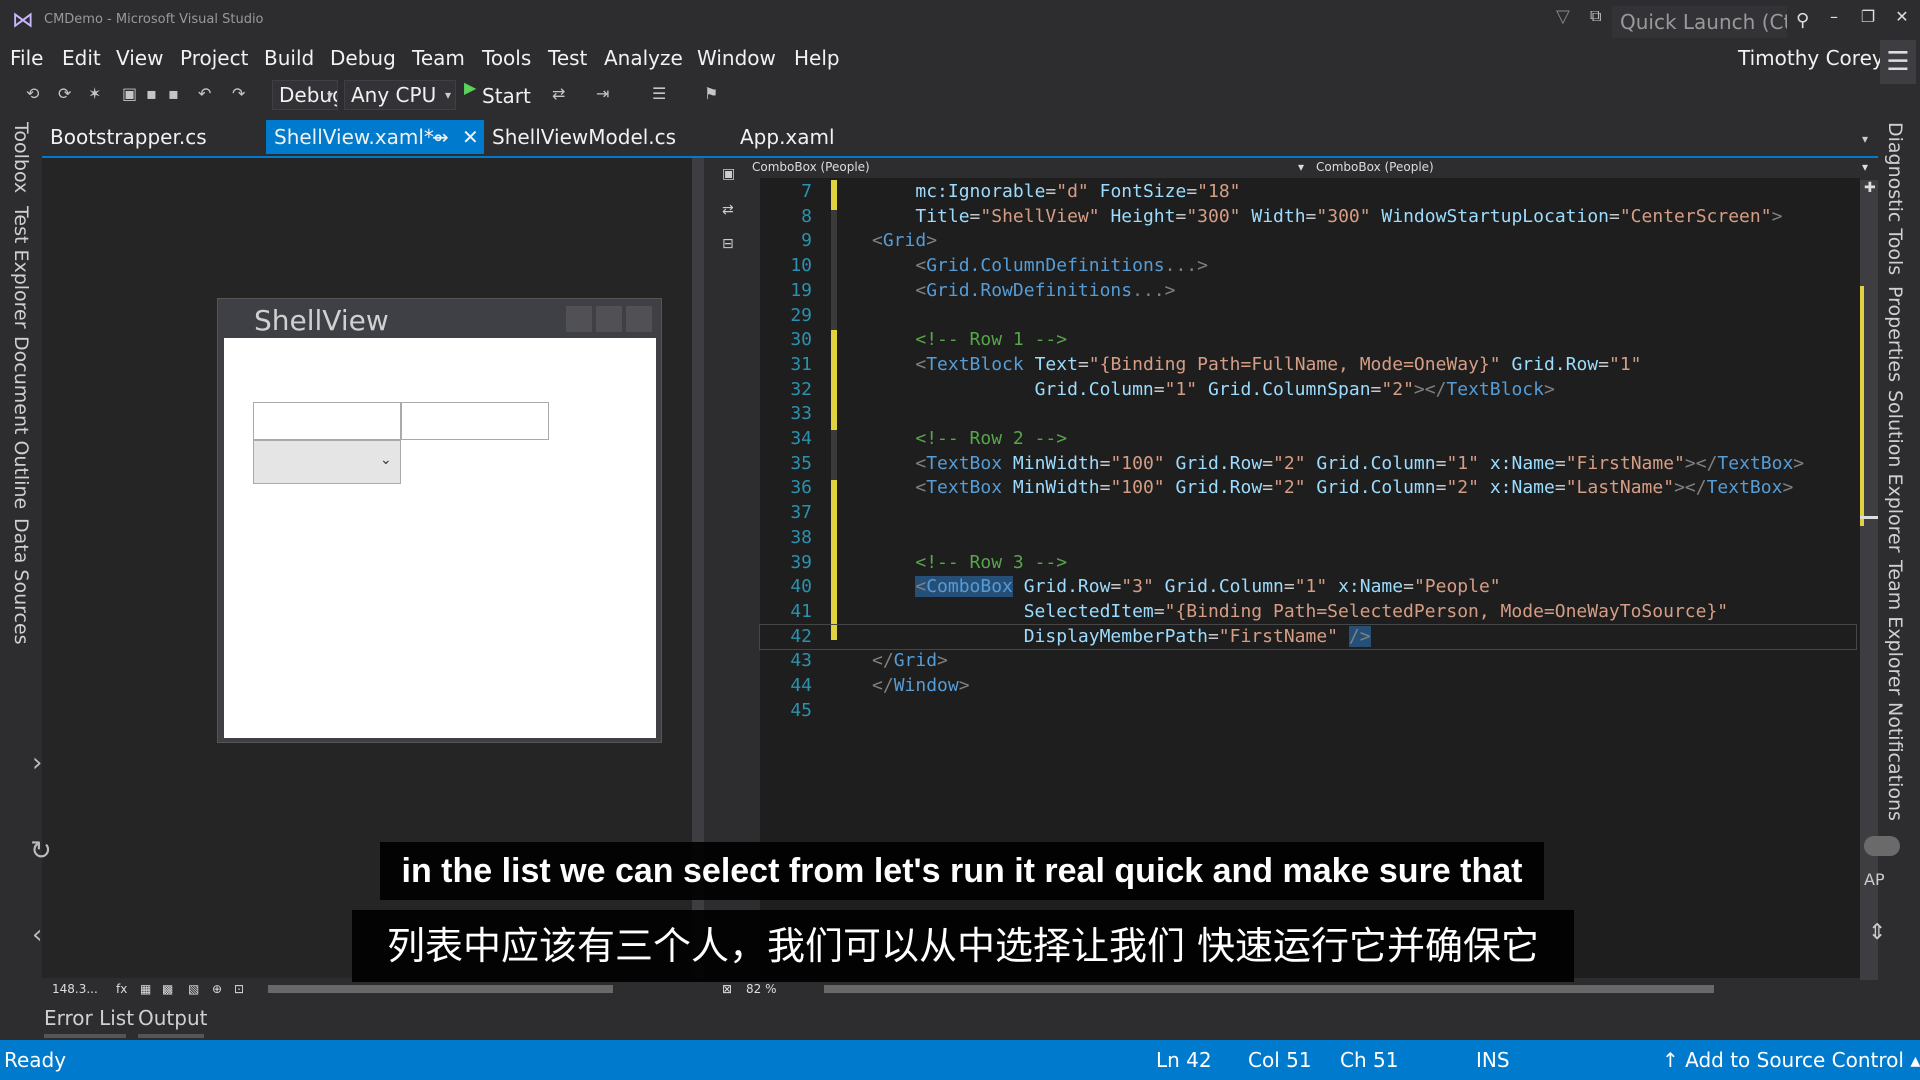 The height and width of the screenshot is (1080, 1920). What do you see at coordinates (761, 989) in the screenshot?
I see `editor-zoom-dropdown: 82 %` at bounding box center [761, 989].